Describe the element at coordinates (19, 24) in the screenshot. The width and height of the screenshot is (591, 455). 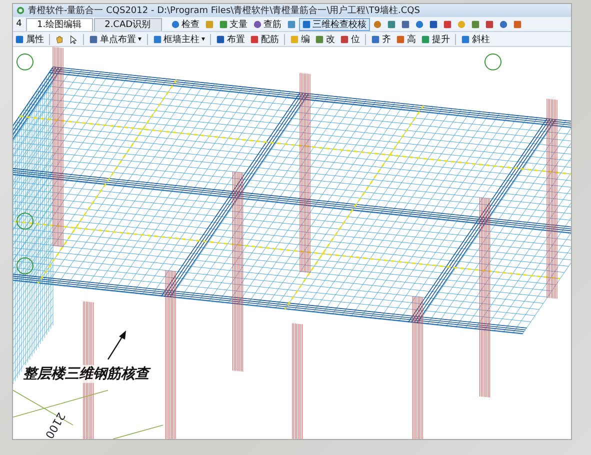
I see `tab-scroll-button: 4` at that location.